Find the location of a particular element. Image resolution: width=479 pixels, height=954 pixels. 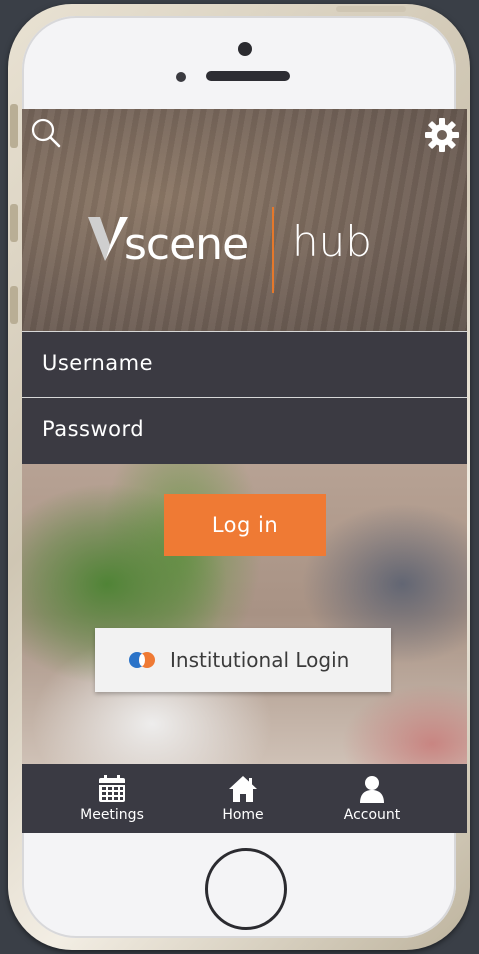

earpiece-speaker is located at coordinates (248, 76).